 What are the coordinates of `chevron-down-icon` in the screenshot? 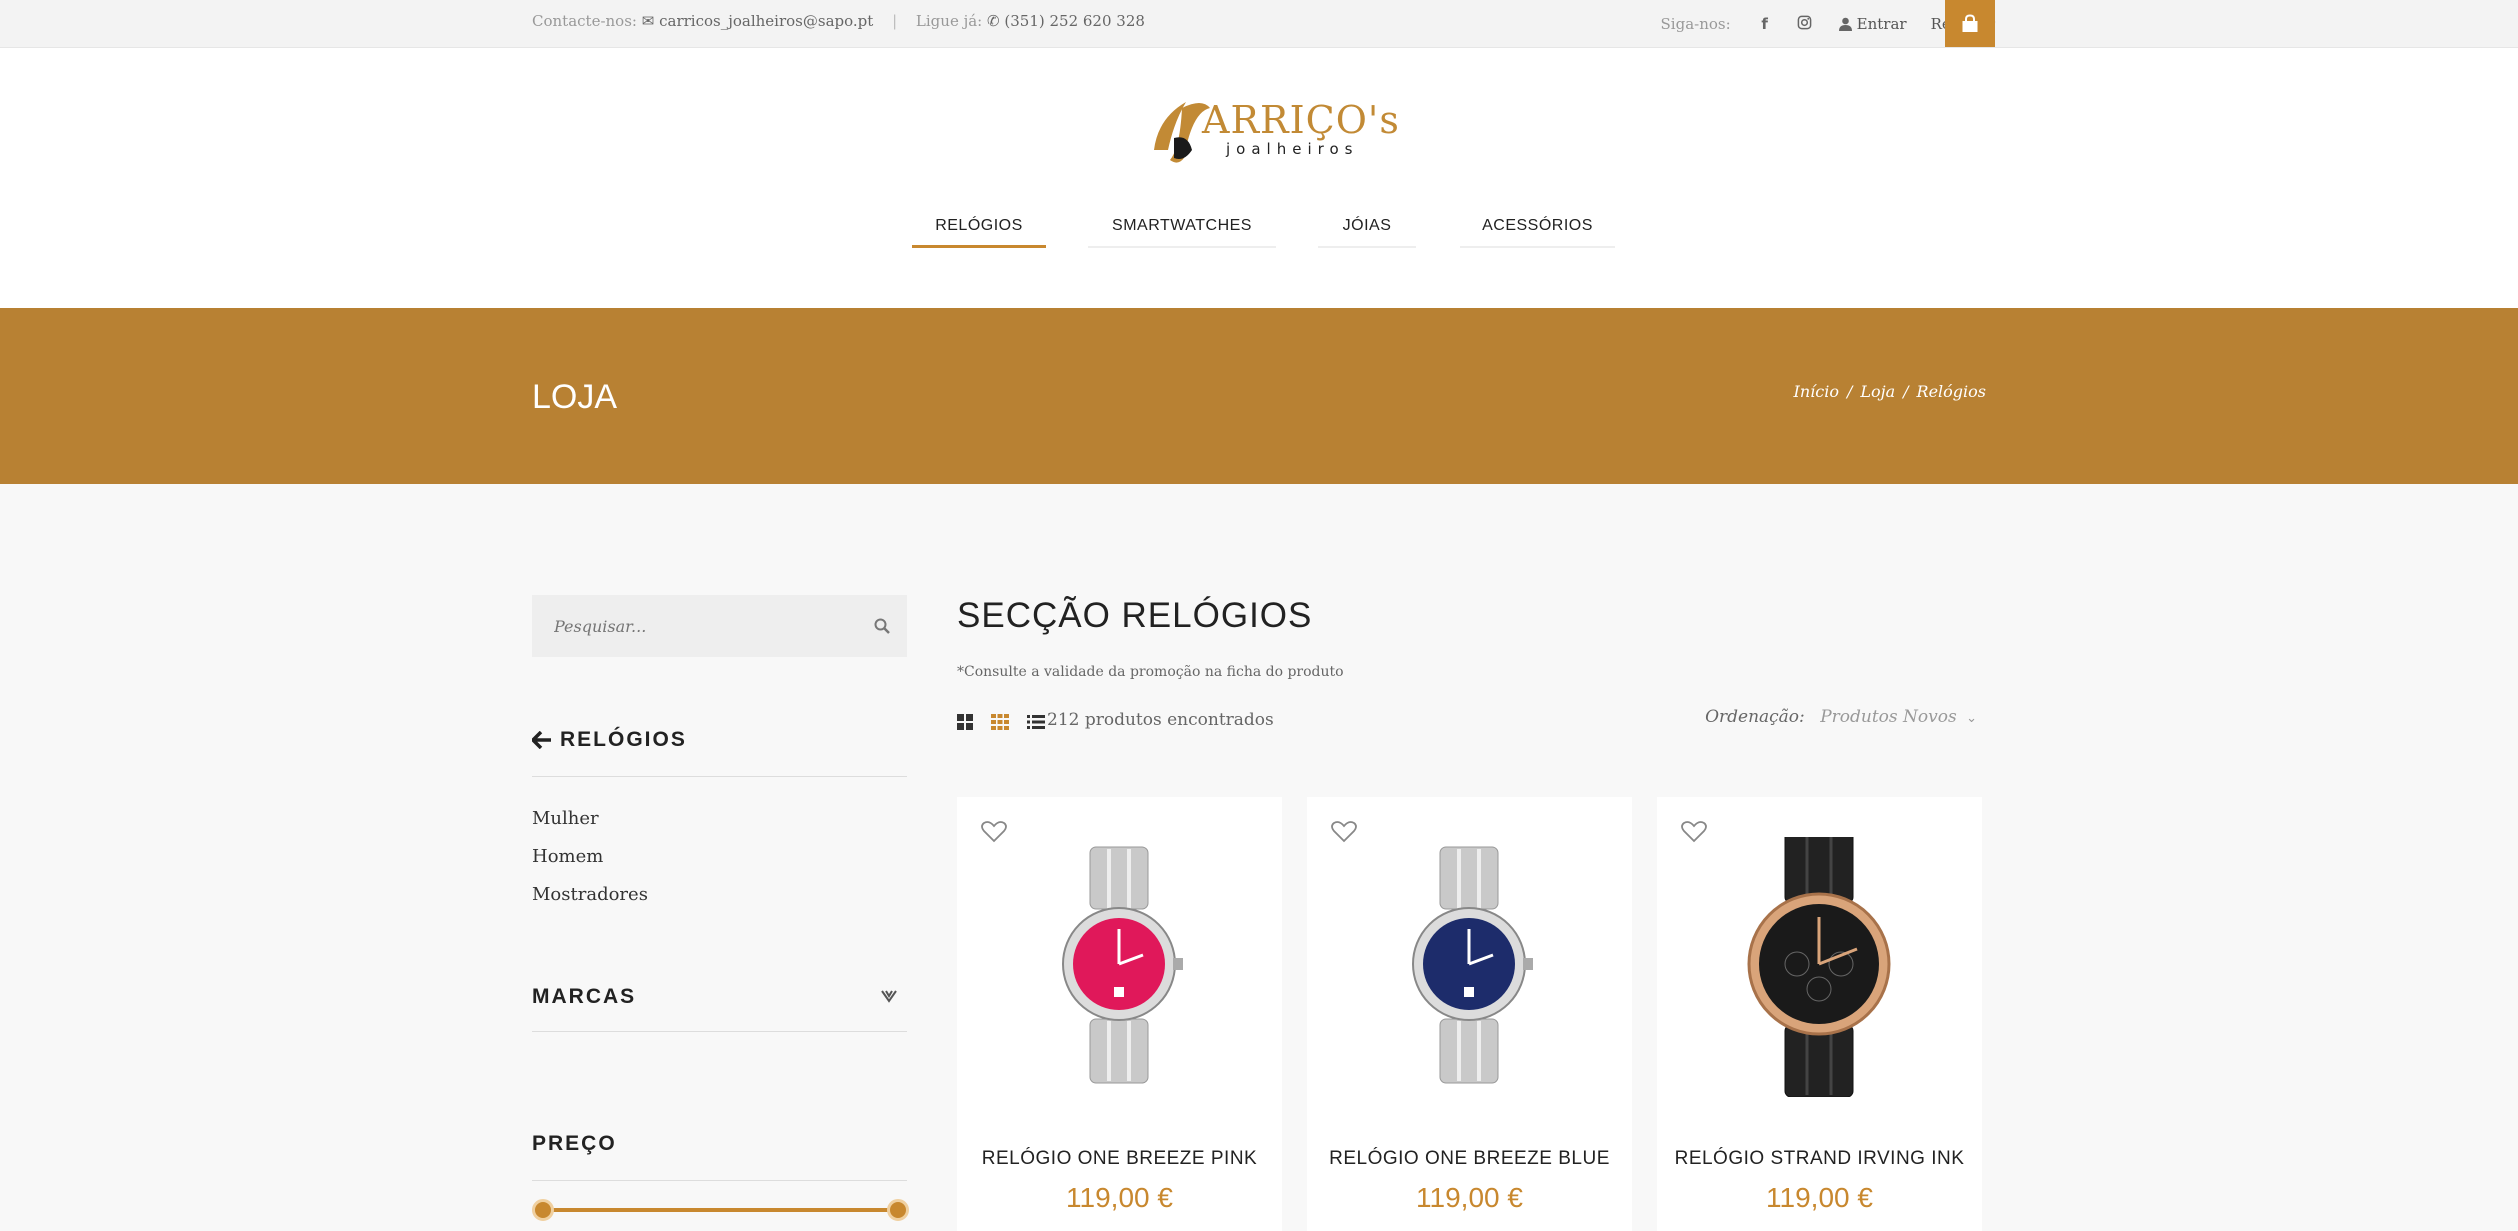 It's located at (889, 997).